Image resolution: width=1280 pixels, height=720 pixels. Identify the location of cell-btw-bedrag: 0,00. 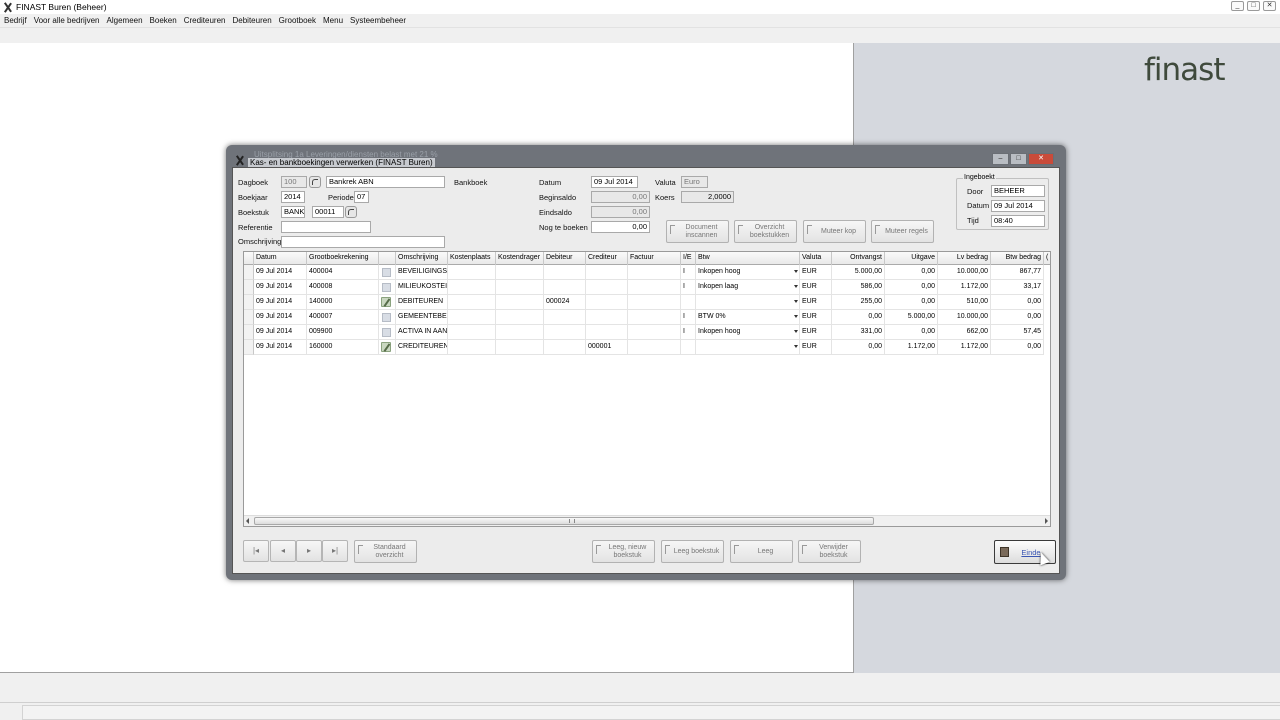
(1017, 302).